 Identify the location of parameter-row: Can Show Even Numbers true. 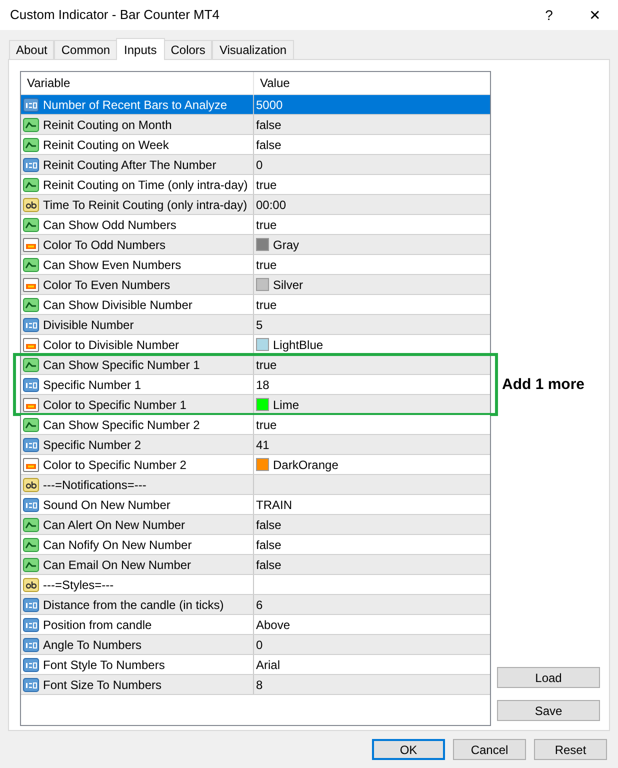
(255, 265).